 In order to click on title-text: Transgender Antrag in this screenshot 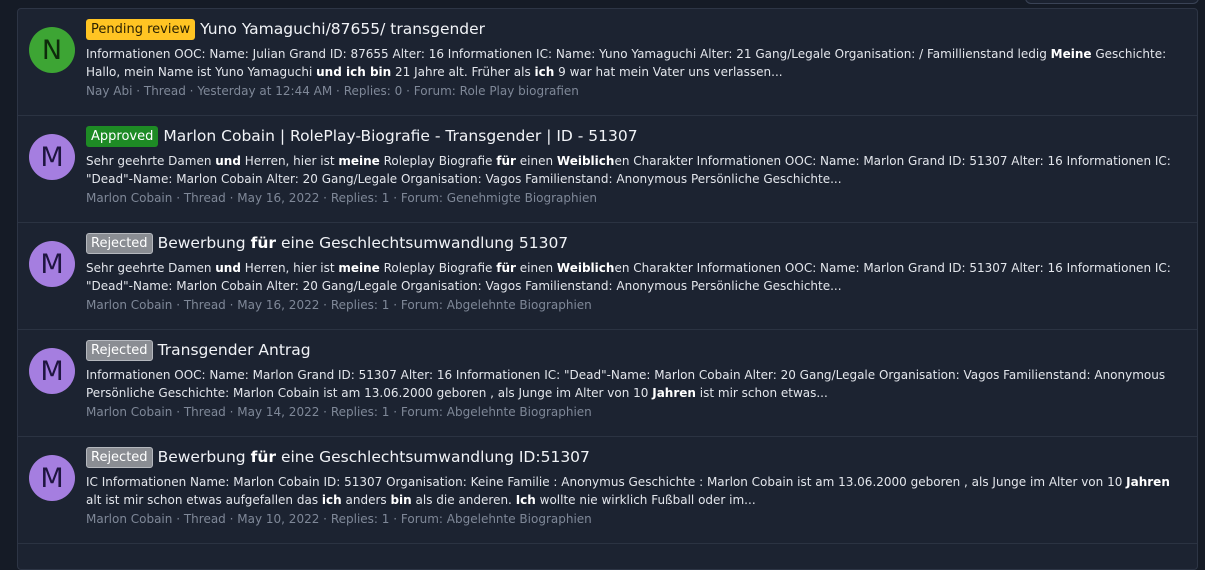, I will do `click(234, 350)`.